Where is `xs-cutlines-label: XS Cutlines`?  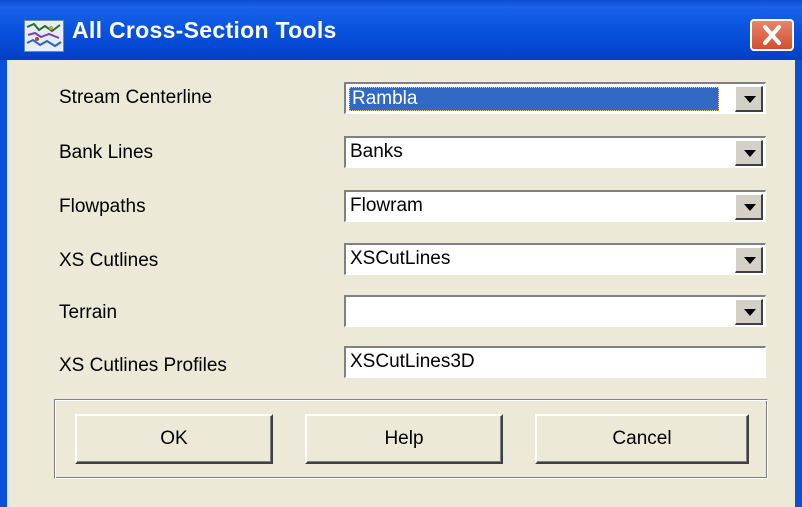
xs-cutlines-label: XS Cutlines is located at coordinates (109, 260).